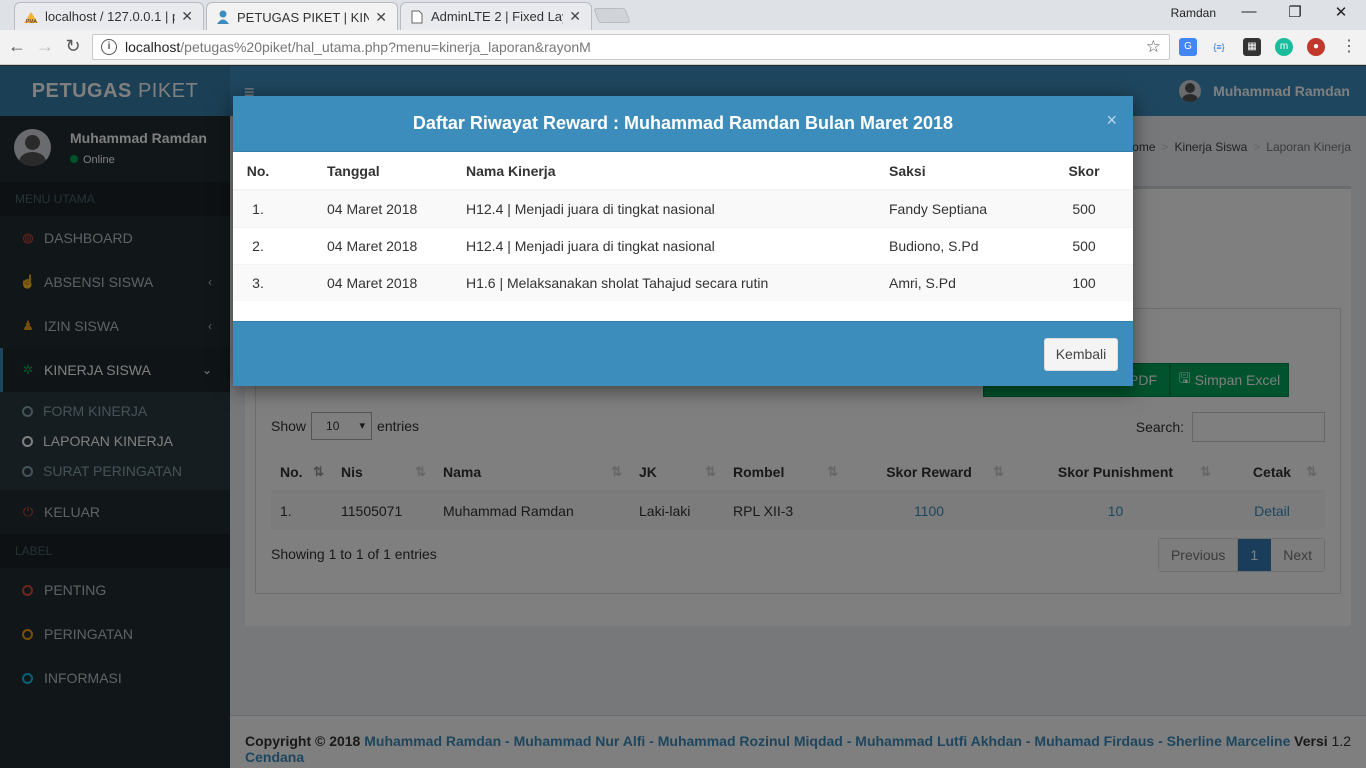  Describe the element at coordinates (958, 282) in the screenshot. I see `cell-saksi: Amri, S.Pd` at that location.